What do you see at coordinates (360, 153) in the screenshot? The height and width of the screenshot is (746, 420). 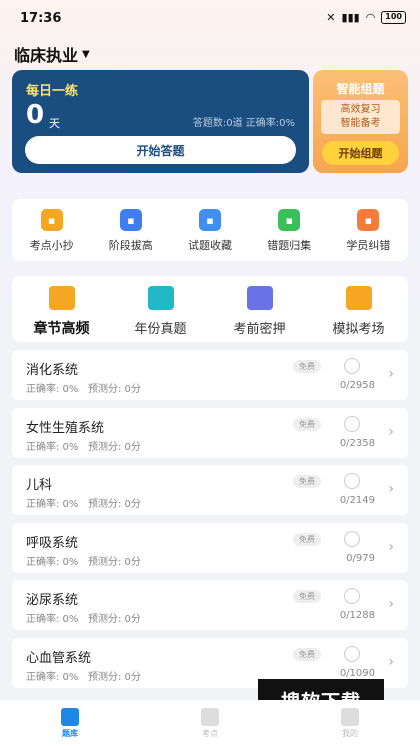 I see `start-compose-button: 开始组题` at bounding box center [360, 153].